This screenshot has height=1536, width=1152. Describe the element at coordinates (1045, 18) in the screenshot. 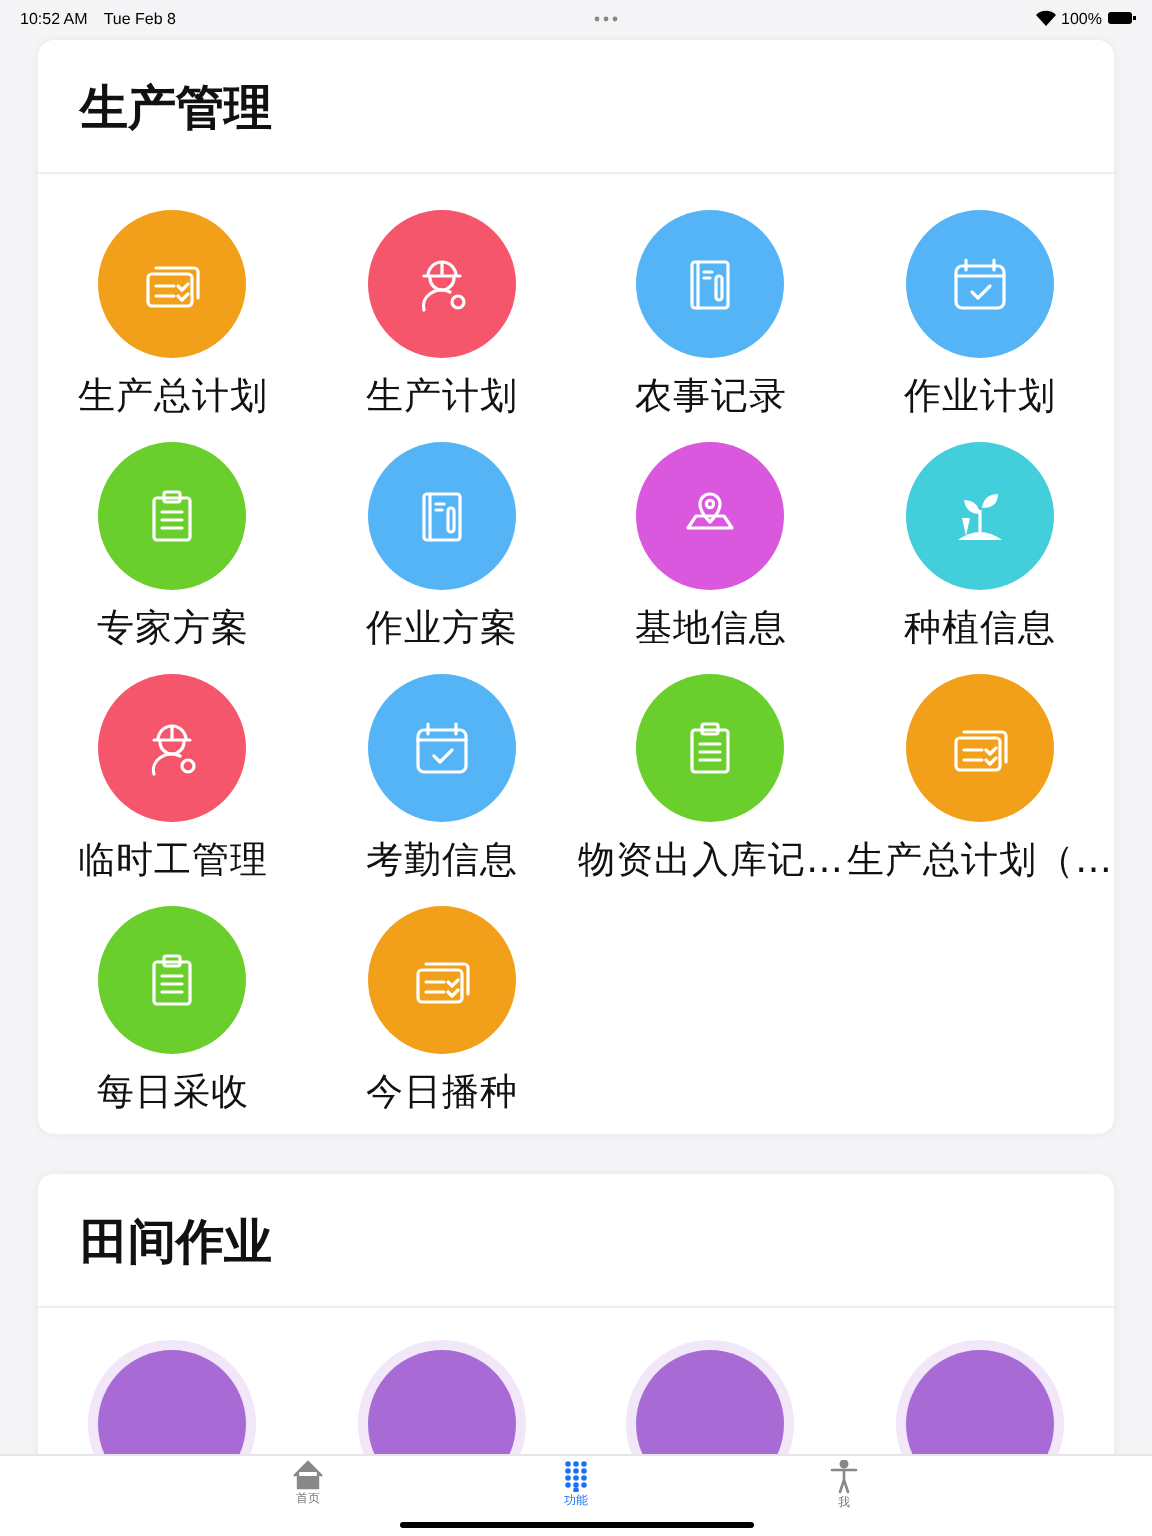

I see `wifi-icon` at that location.